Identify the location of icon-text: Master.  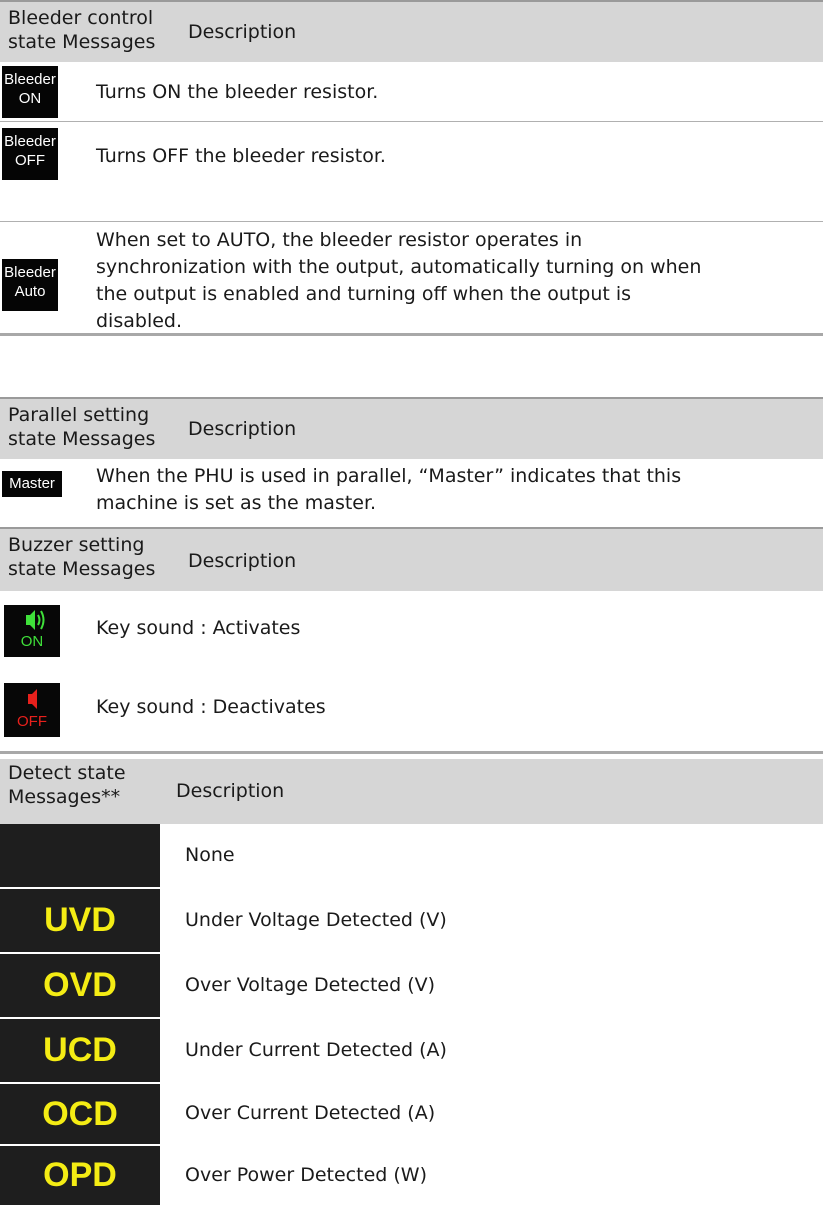
(32, 483).